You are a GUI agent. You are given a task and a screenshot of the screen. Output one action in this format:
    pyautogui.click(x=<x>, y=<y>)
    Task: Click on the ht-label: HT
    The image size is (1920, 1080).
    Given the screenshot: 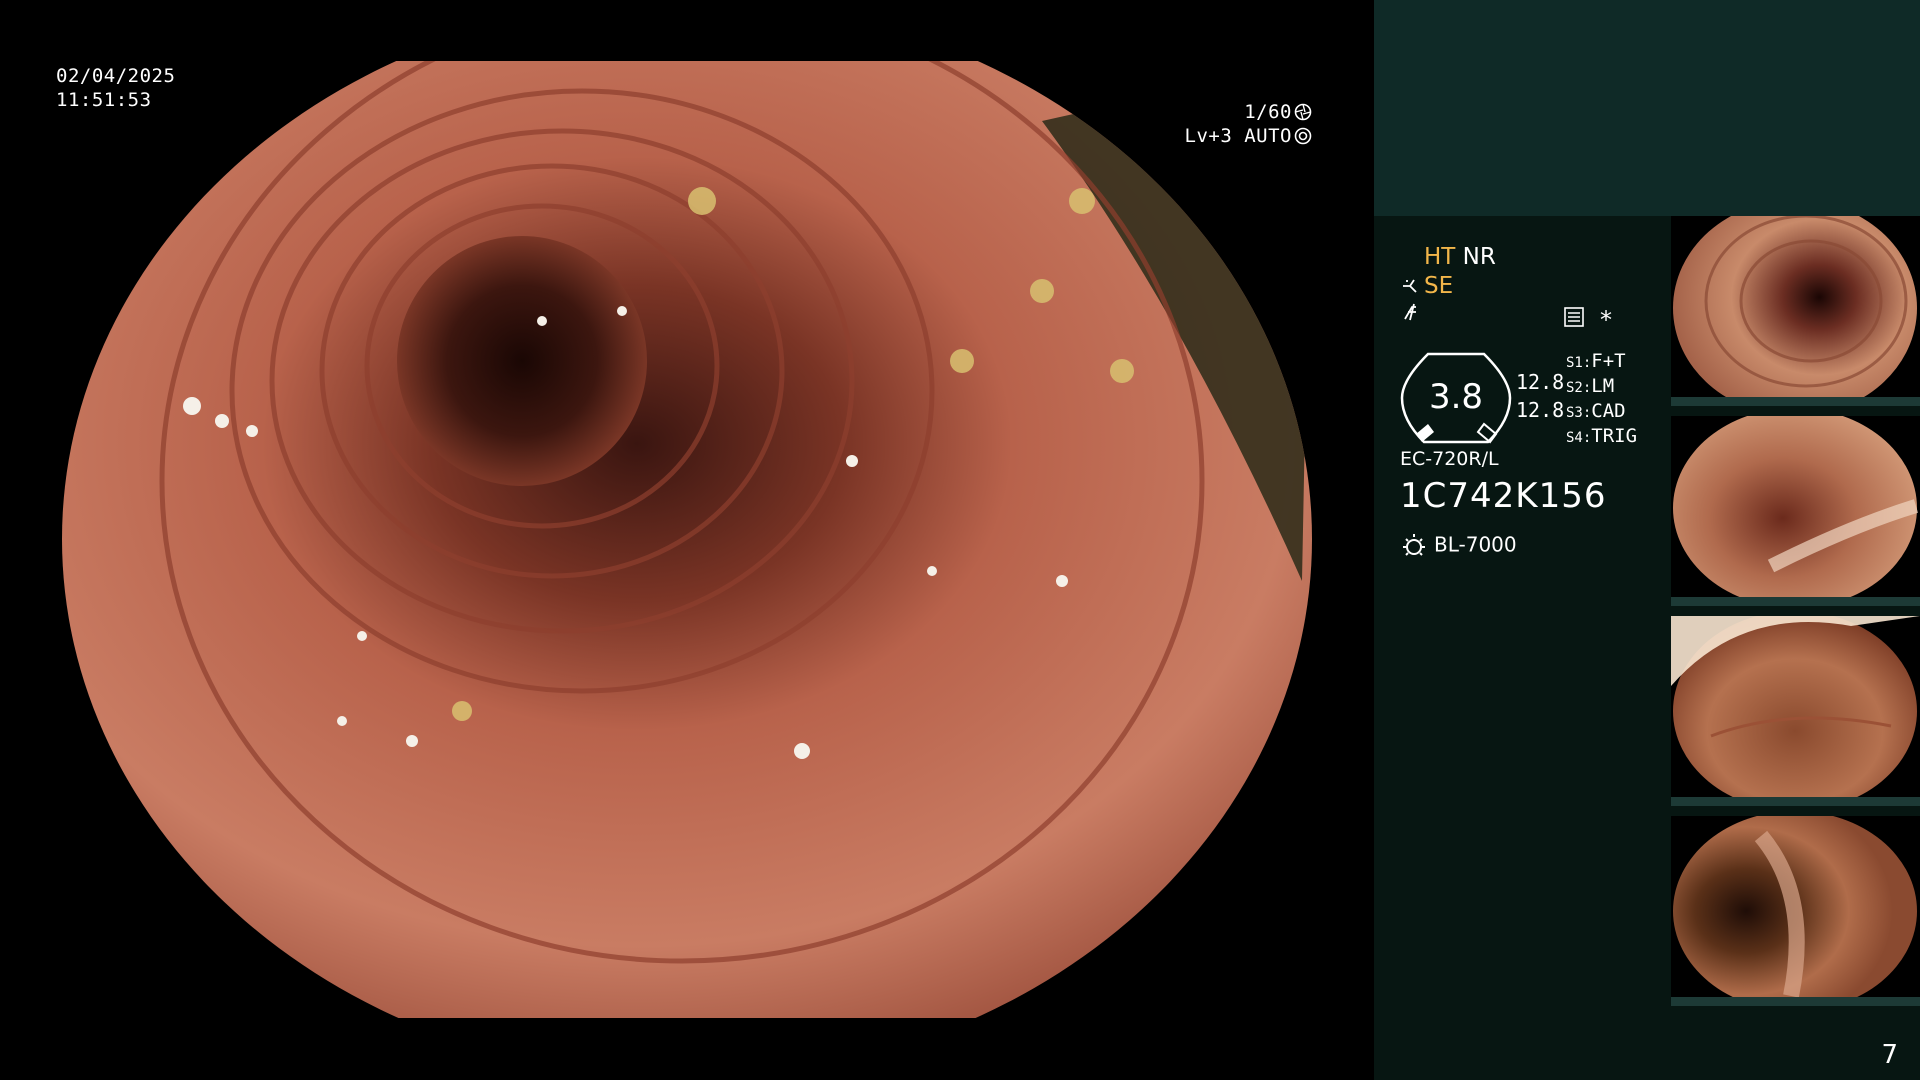 What is the action you would take?
    pyautogui.click(x=1440, y=257)
    